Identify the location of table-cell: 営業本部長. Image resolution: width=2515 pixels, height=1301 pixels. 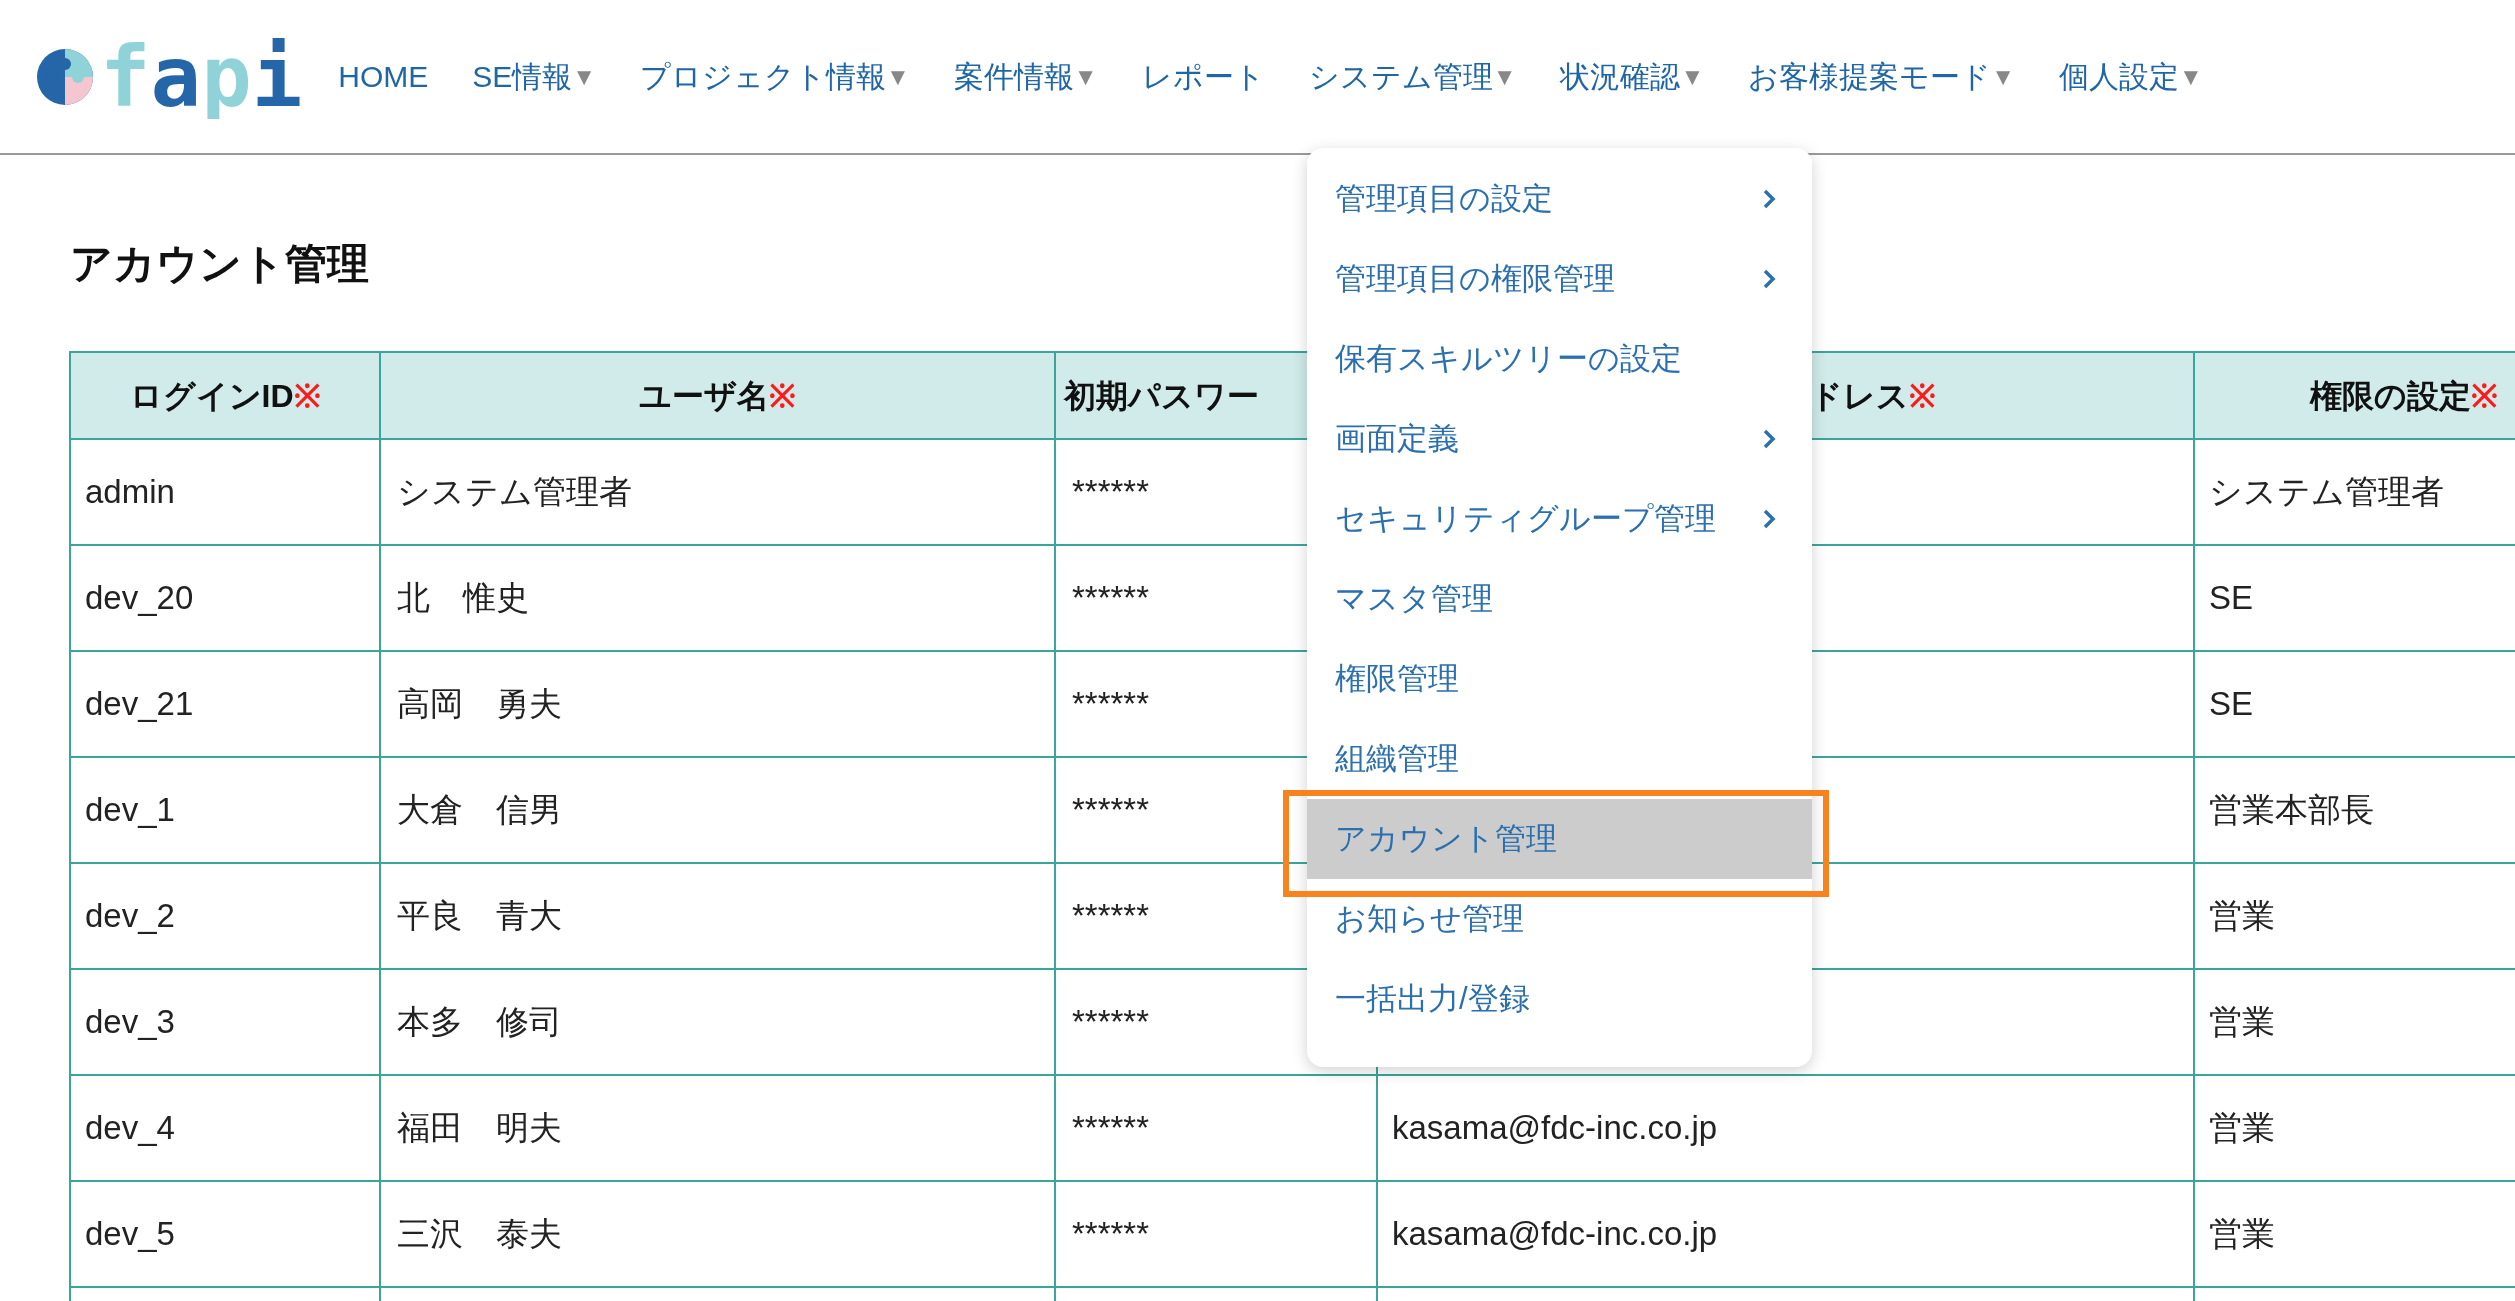
(2355, 811).